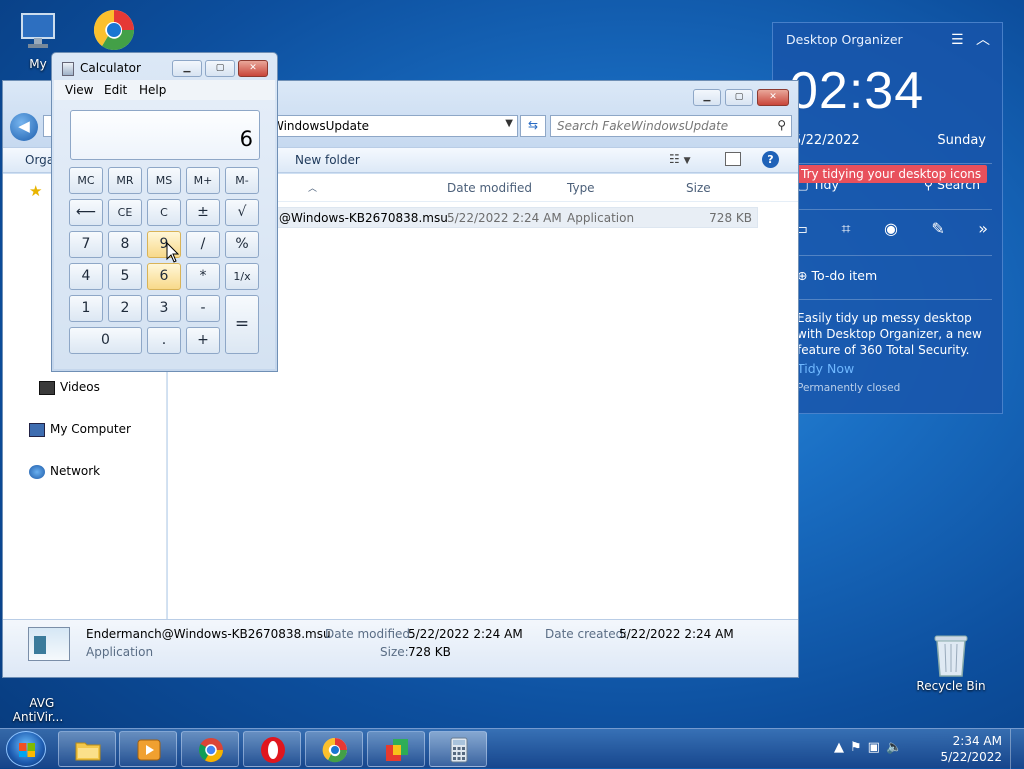  I want to click on eye-icon: ◉, so click(891, 229).